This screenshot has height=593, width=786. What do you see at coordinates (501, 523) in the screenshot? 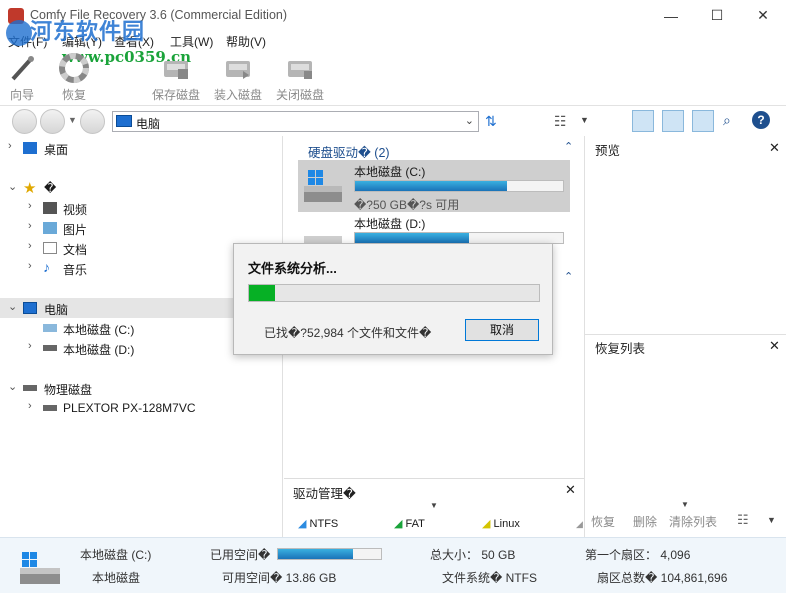
I see `fs-linux: ◢ Linux` at bounding box center [501, 523].